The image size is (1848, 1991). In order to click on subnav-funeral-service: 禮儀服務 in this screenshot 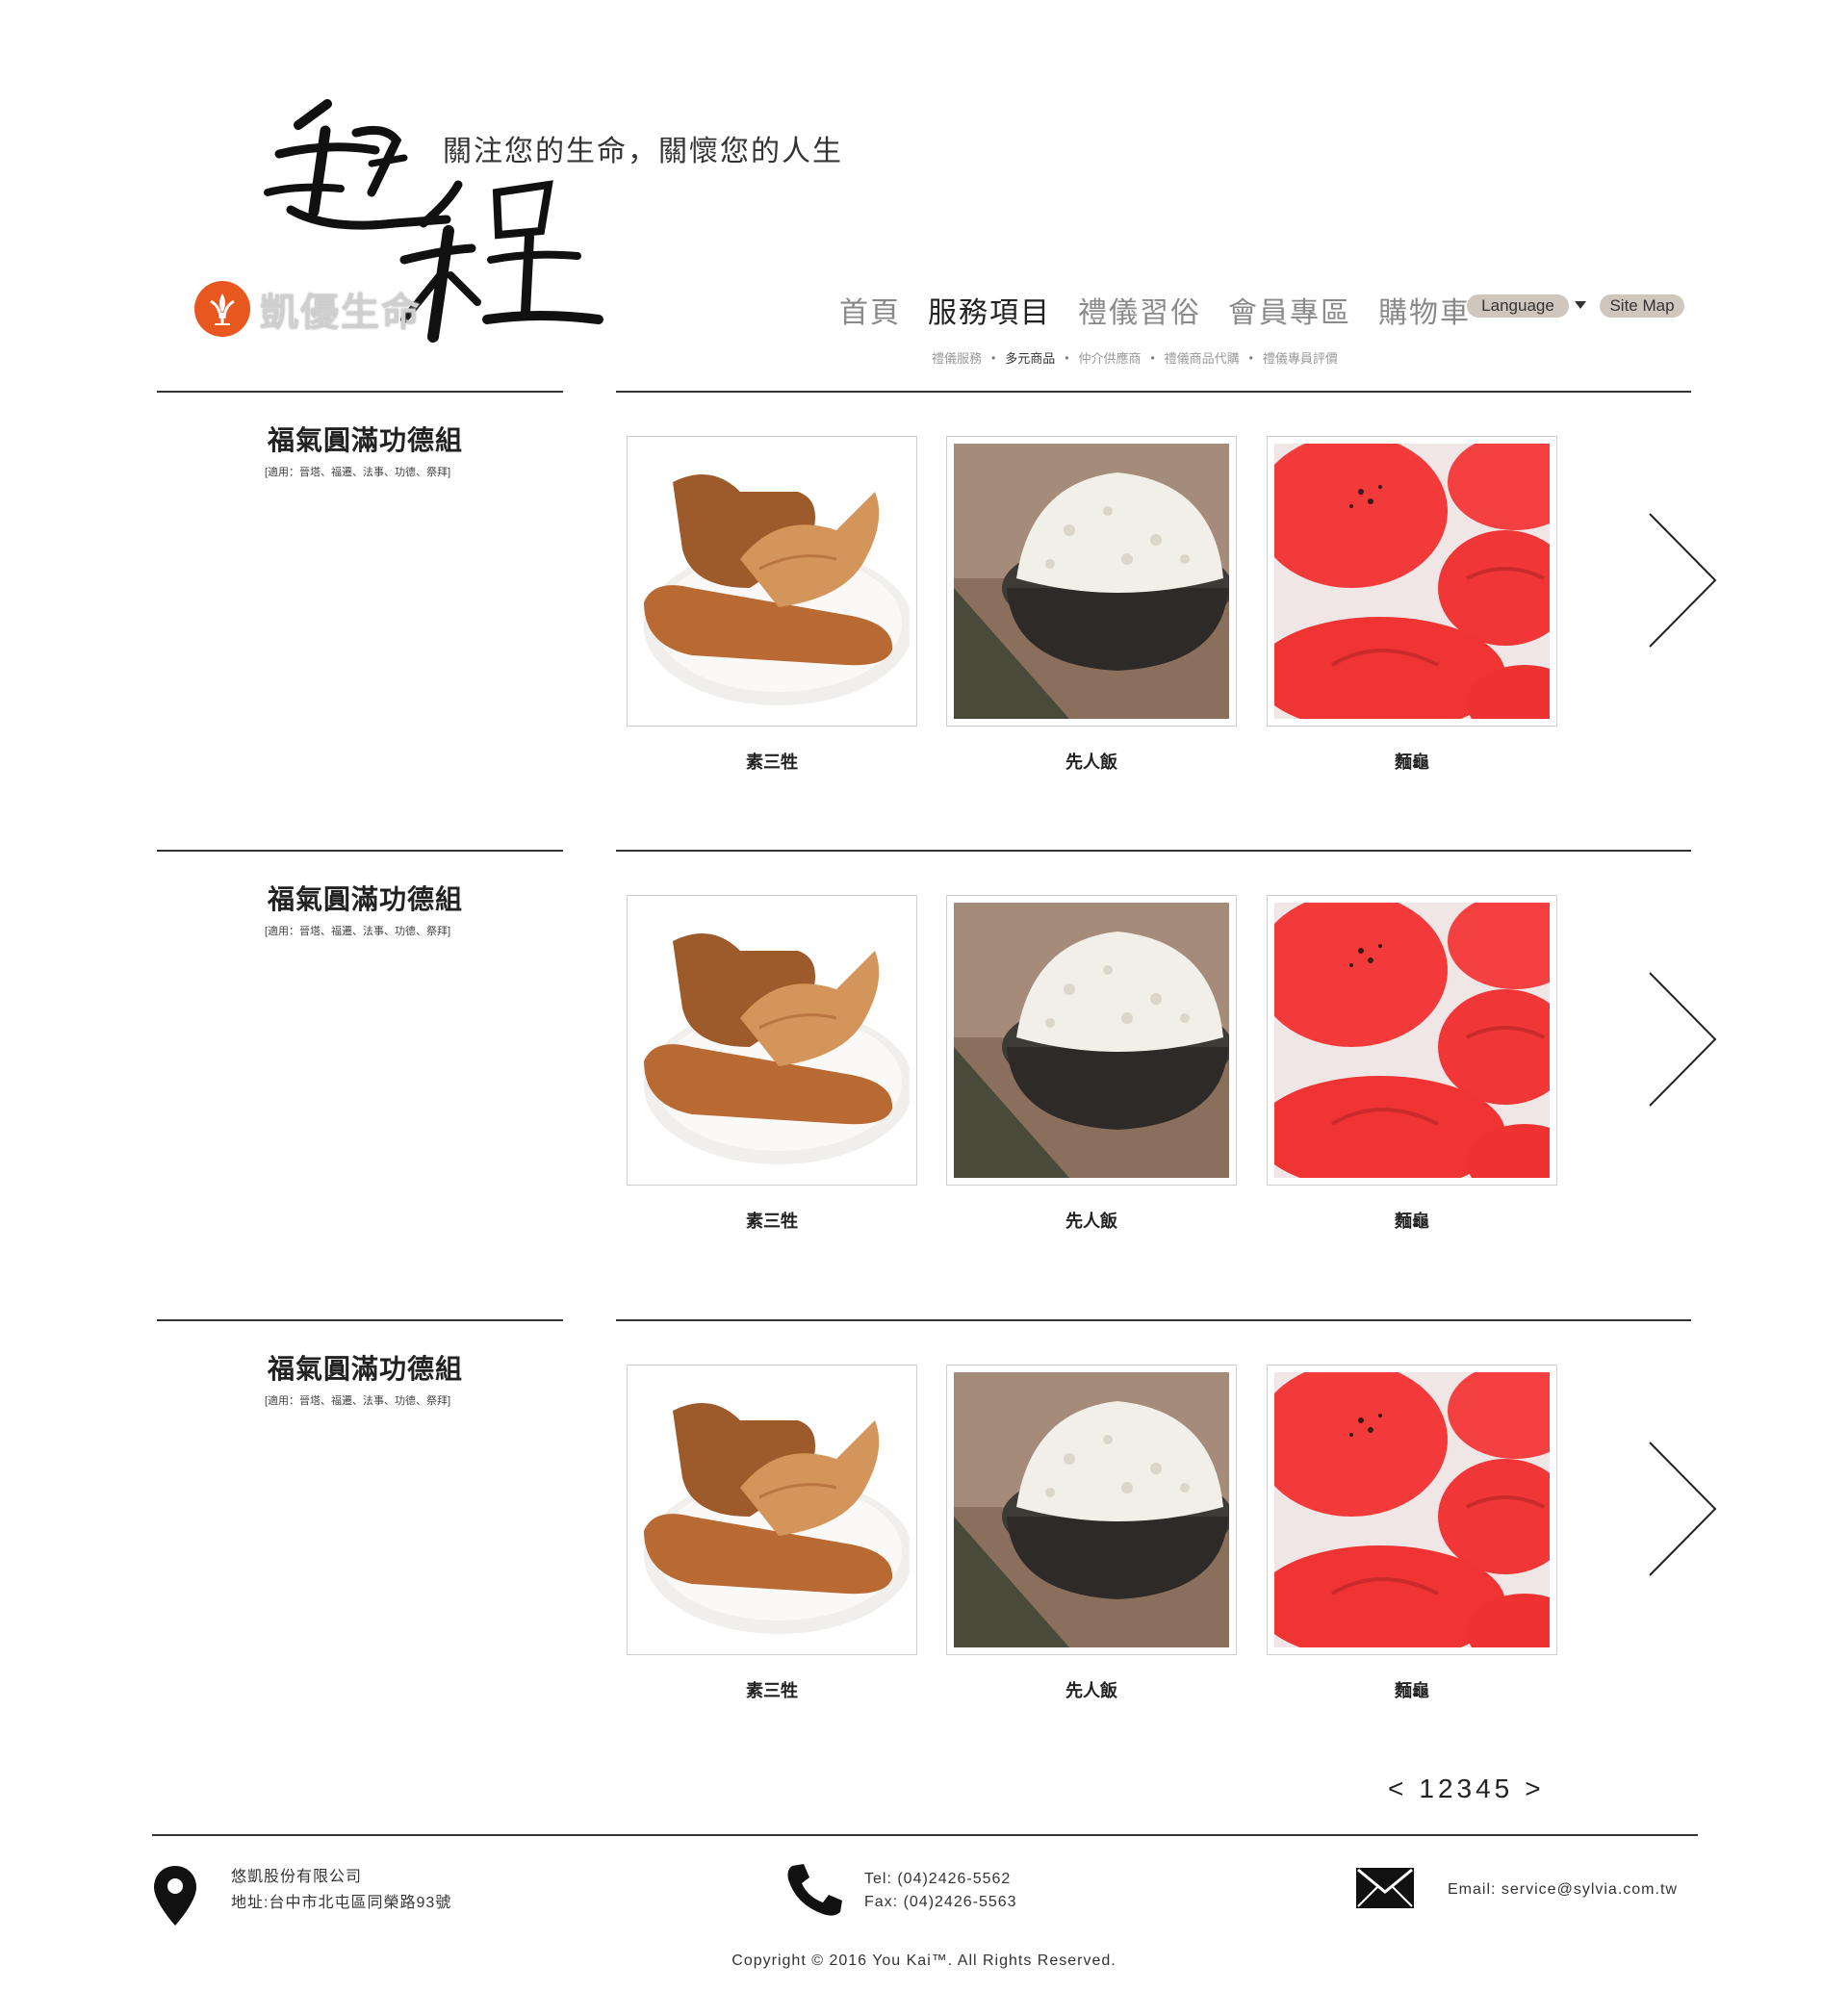, I will do `click(957, 358)`.